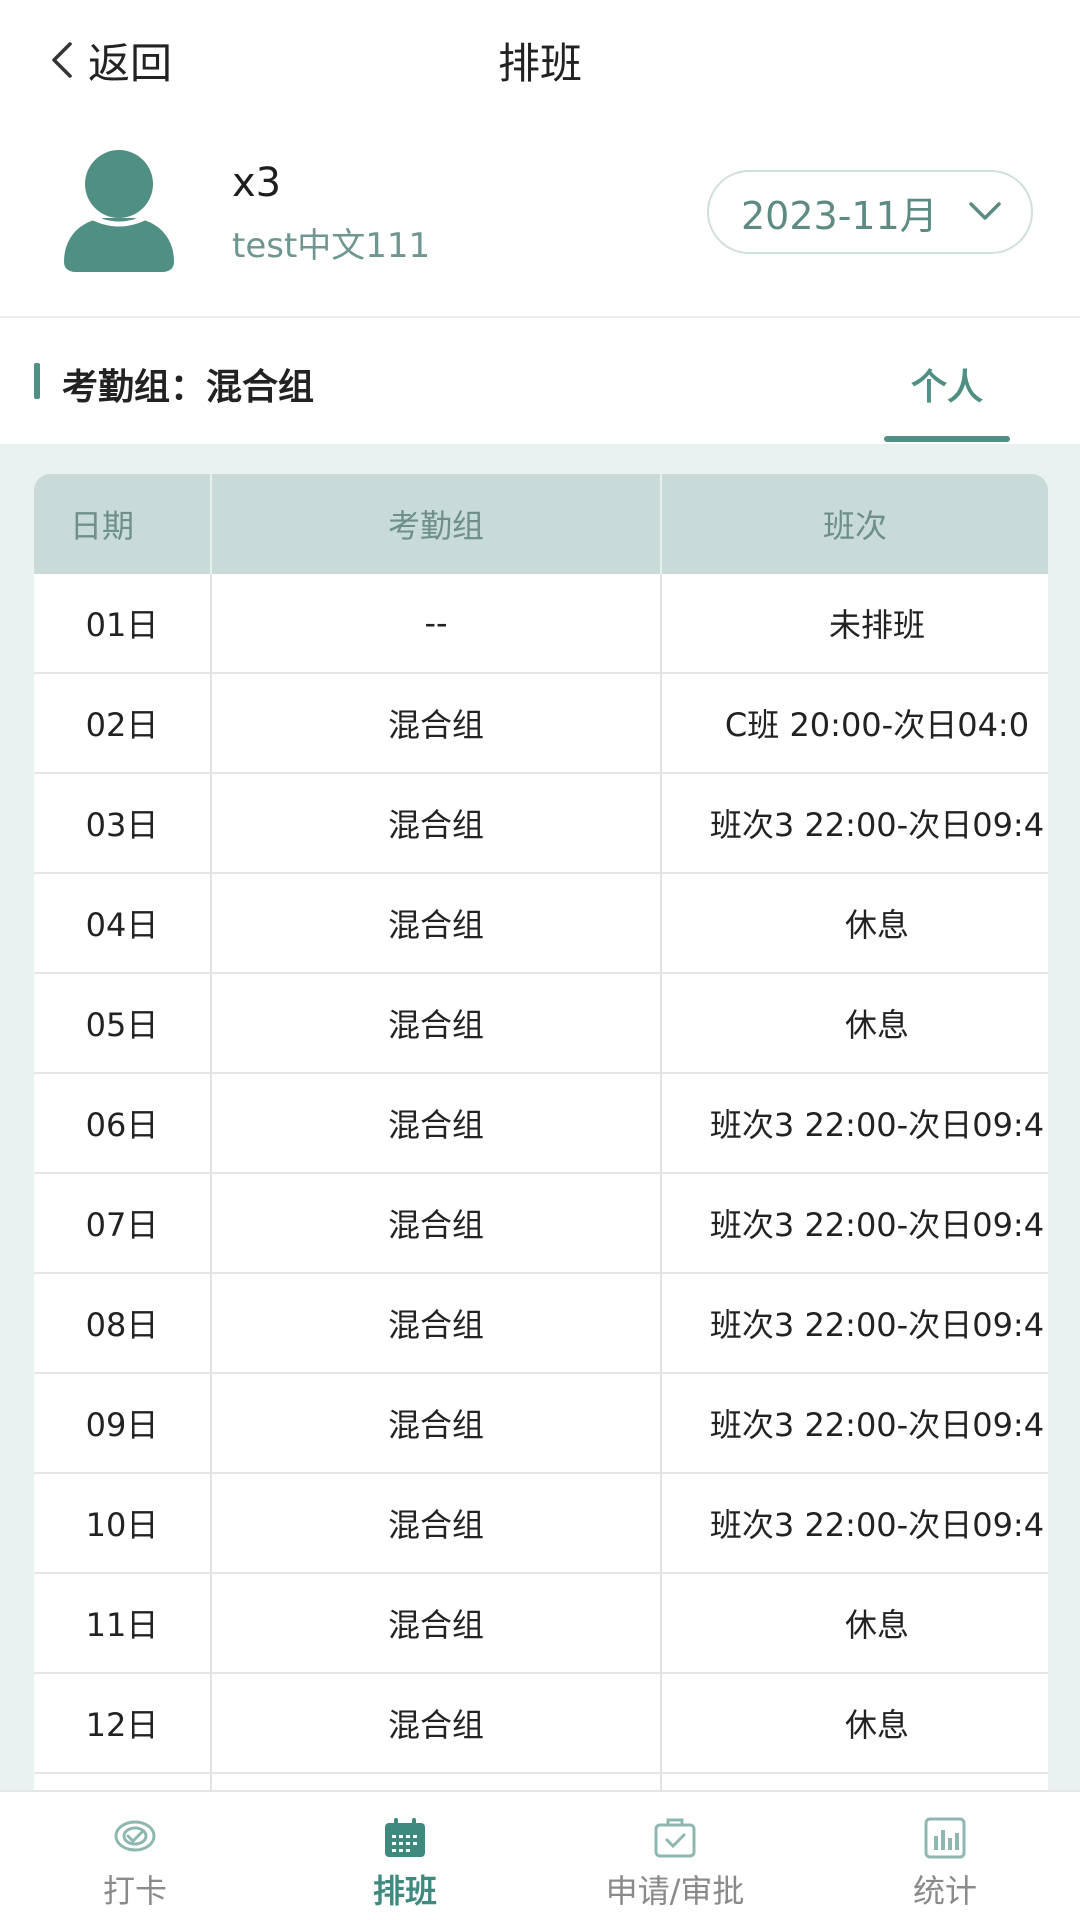  What do you see at coordinates (123, 623) in the screenshot?
I see `date-cell: 01日` at bounding box center [123, 623].